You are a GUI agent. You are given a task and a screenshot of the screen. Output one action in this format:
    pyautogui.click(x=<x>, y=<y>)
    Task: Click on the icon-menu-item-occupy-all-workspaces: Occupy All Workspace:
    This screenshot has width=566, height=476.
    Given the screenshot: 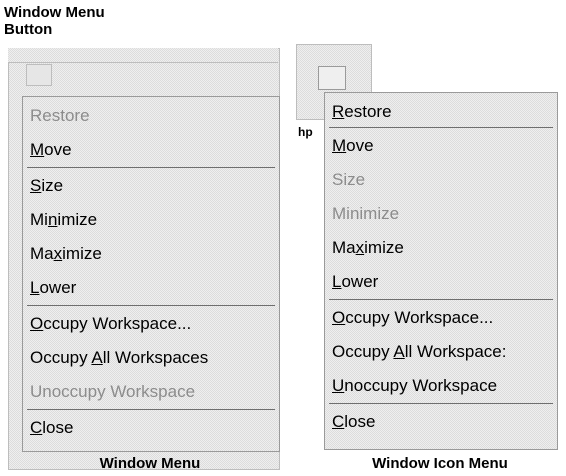 What is the action you would take?
    pyautogui.click(x=441, y=352)
    